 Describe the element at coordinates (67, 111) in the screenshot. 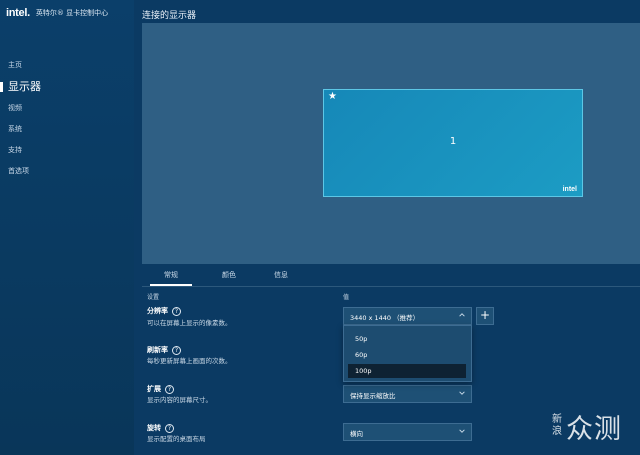

I see `sidebar-item-video: 视频` at that location.